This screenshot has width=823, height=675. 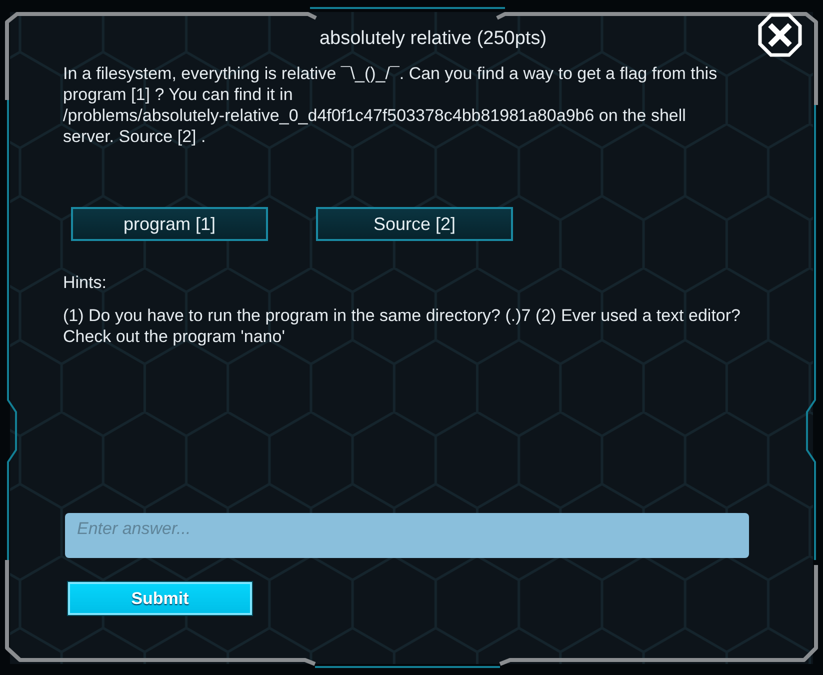 What do you see at coordinates (84, 283) in the screenshot?
I see `hints-heading: Hints:` at bounding box center [84, 283].